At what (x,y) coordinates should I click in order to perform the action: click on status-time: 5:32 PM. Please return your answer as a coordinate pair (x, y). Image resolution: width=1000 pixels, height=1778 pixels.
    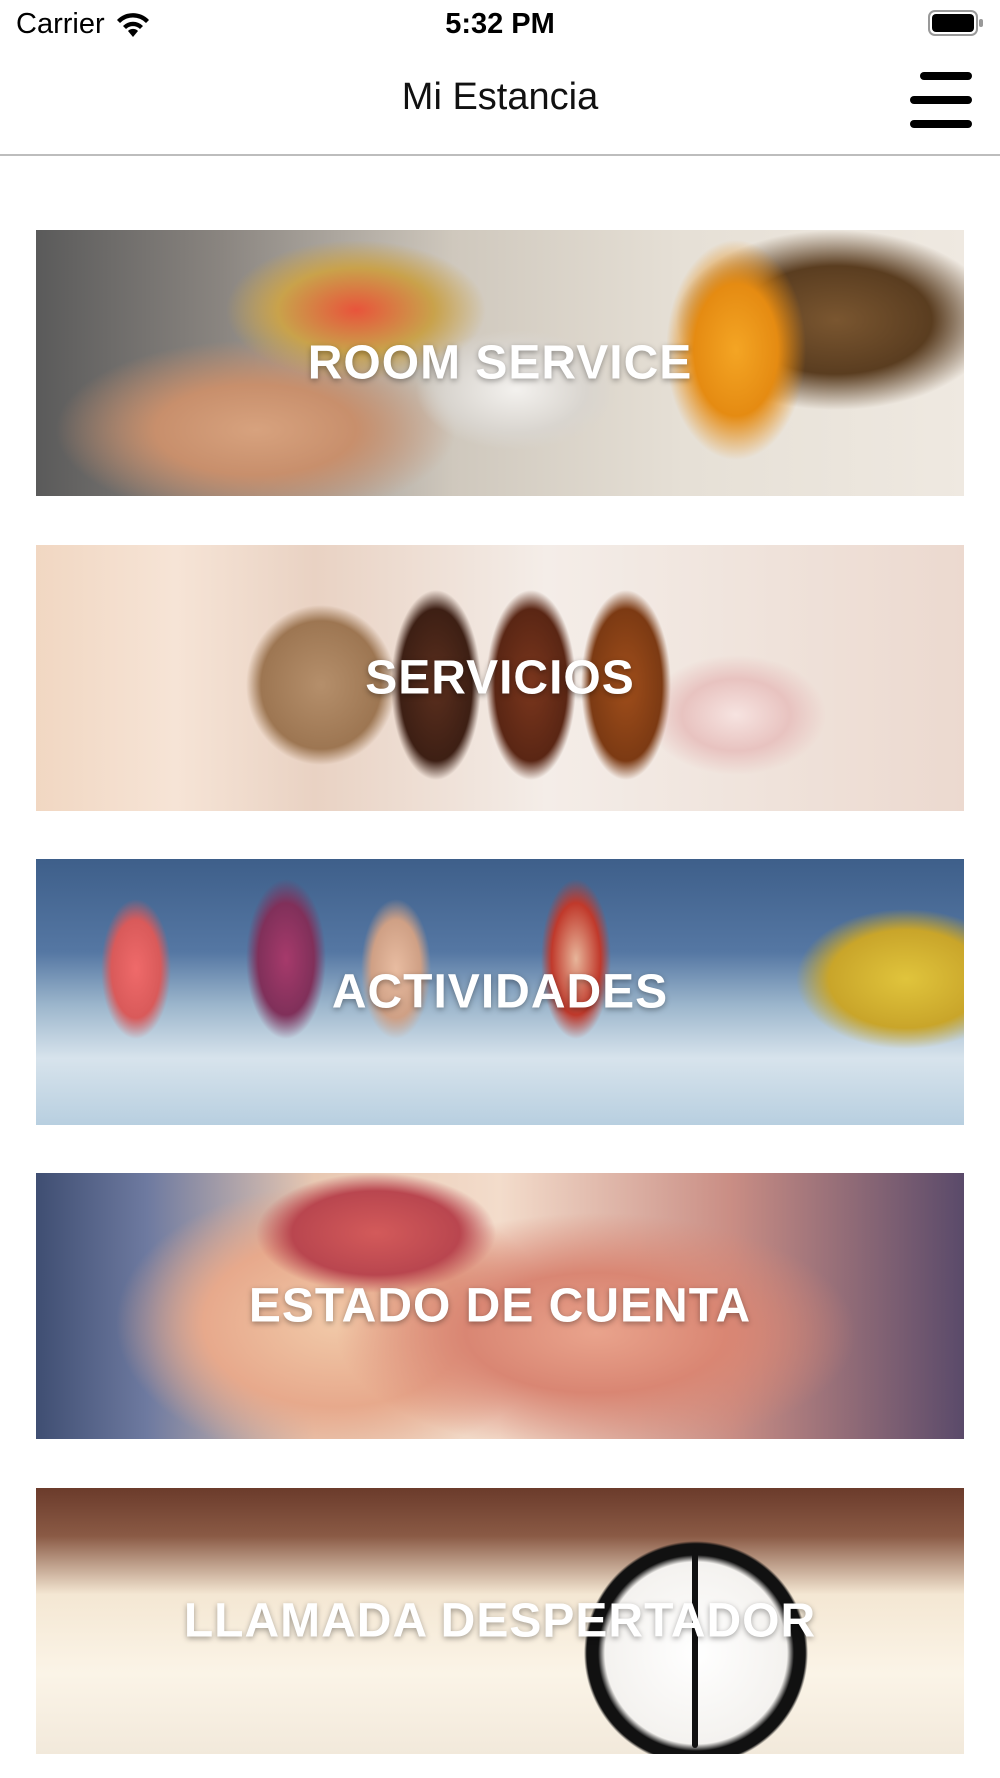
    Looking at the image, I should click on (500, 24).